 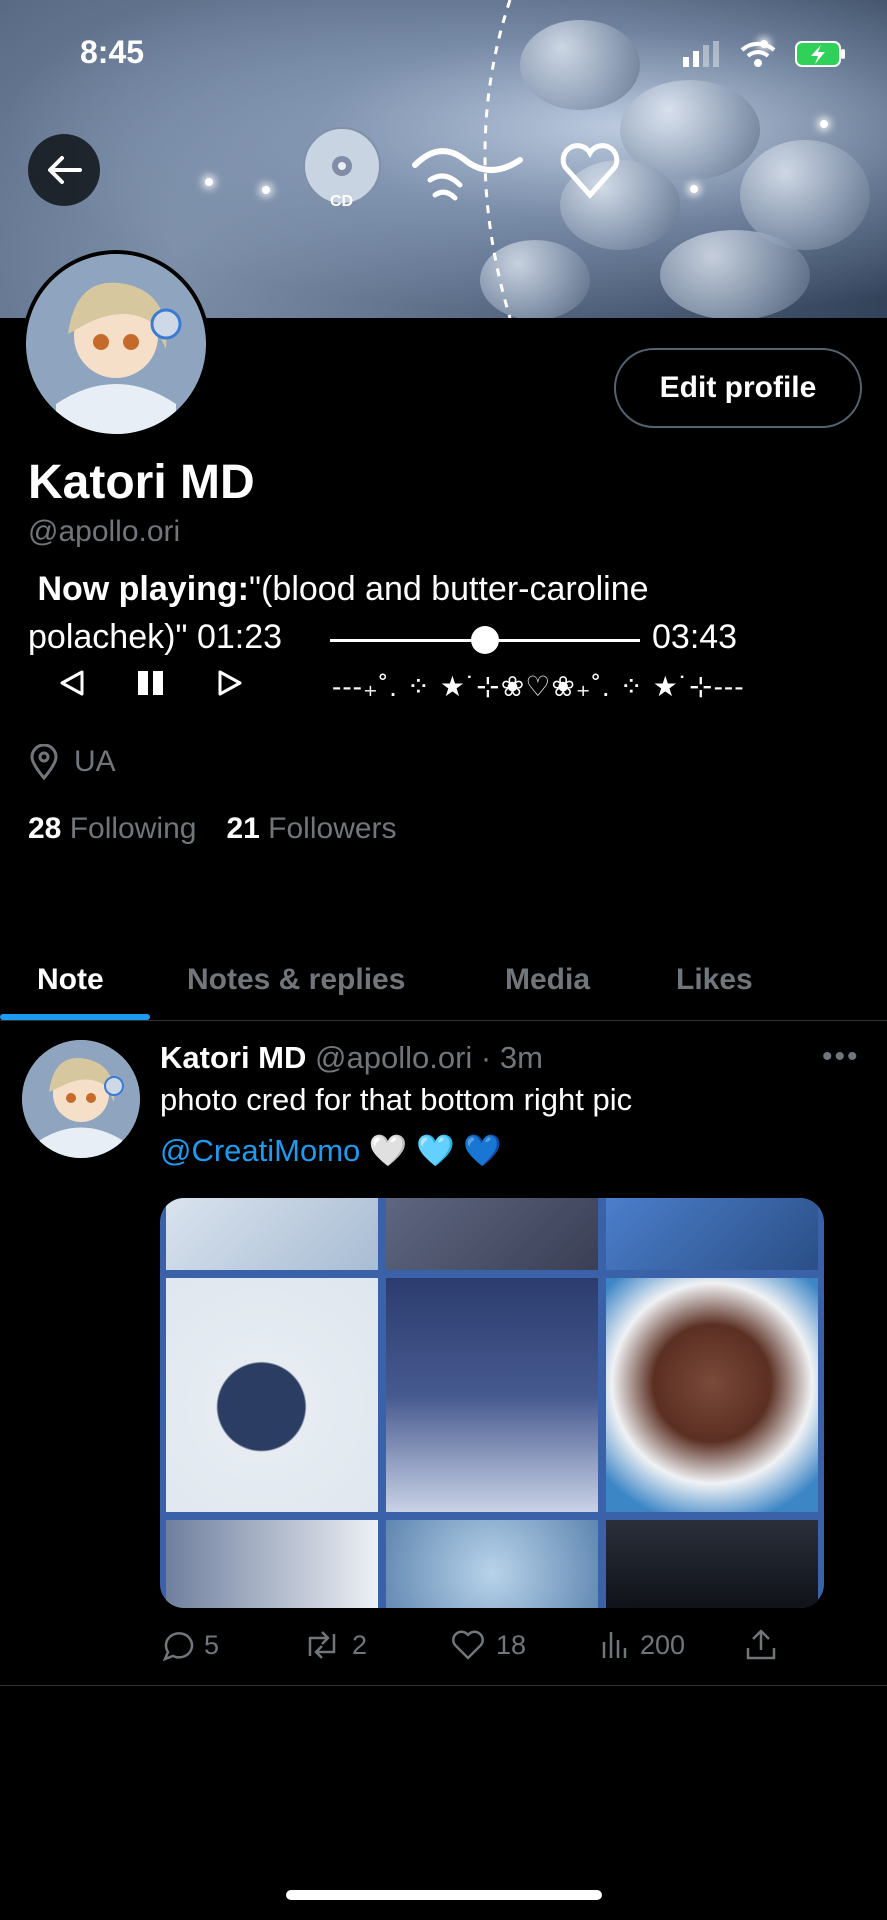 I want to click on location-text: UA, so click(x=95, y=761).